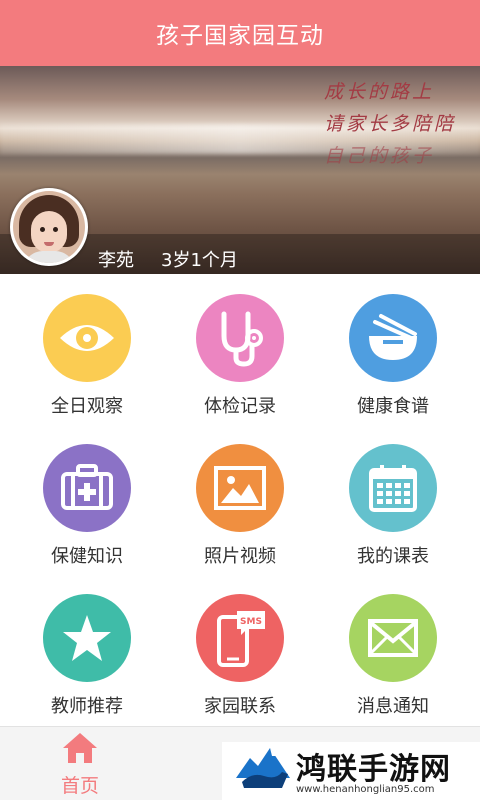 The width and height of the screenshot is (480, 800). I want to click on child-name: 李苑, so click(116, 260).